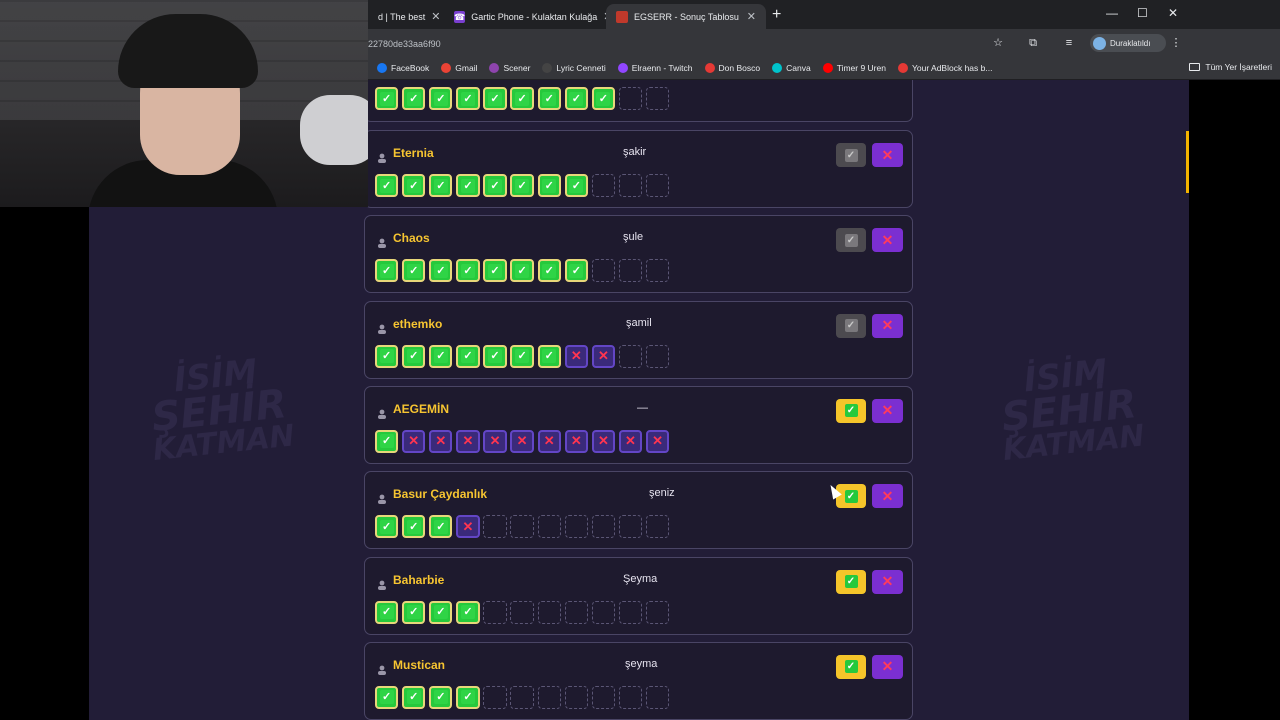 The height and width of the screenshot is (720, 1280). Describe the element at coordinates (1112, 13) in the screenshot. I see `minimize-icon: —` at that location.